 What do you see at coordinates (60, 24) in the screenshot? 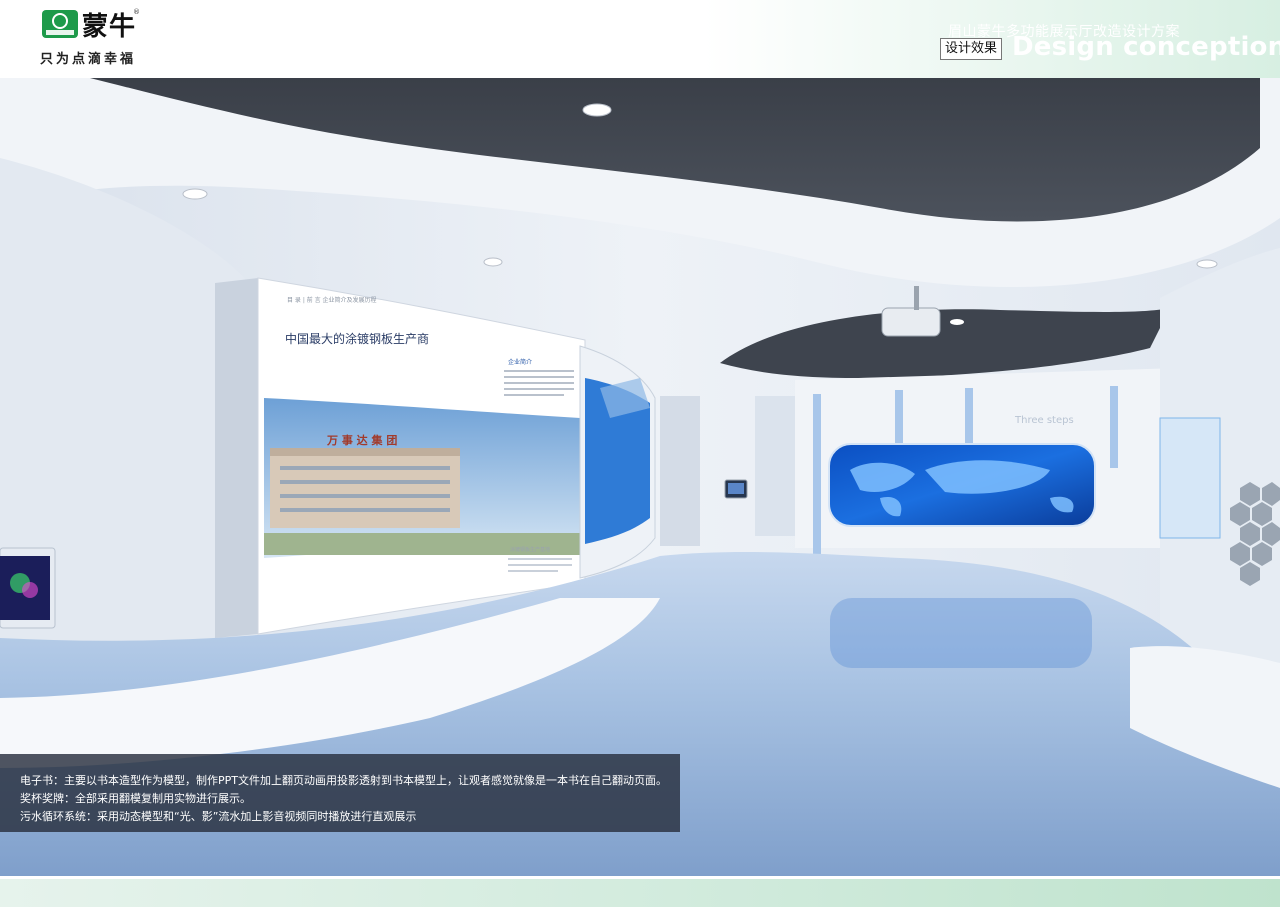
I see `mengniu-logo-icon` at bounding box center [60, 24].